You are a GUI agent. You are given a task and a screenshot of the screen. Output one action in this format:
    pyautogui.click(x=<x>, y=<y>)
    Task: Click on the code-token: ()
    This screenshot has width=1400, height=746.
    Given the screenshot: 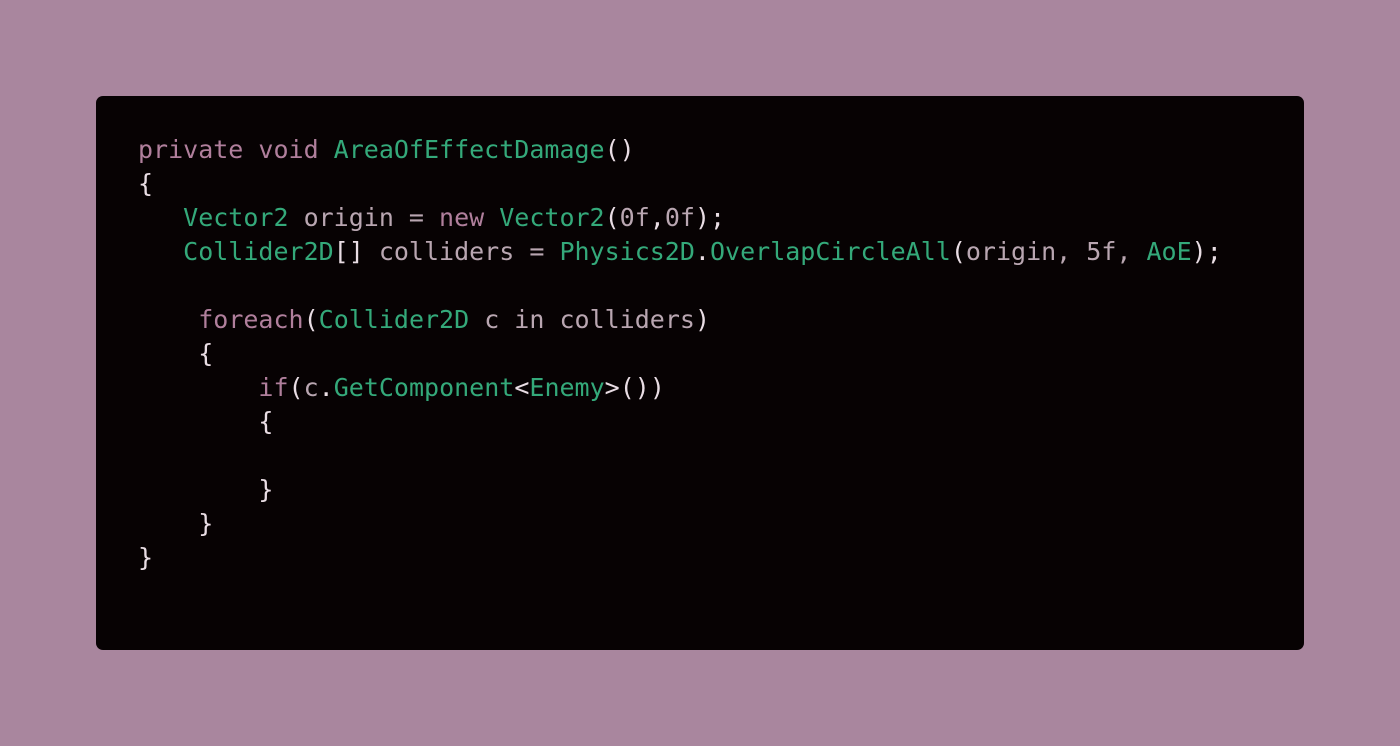 What is the action you would take?
    pyautogui.click(x=619, y=149)
    